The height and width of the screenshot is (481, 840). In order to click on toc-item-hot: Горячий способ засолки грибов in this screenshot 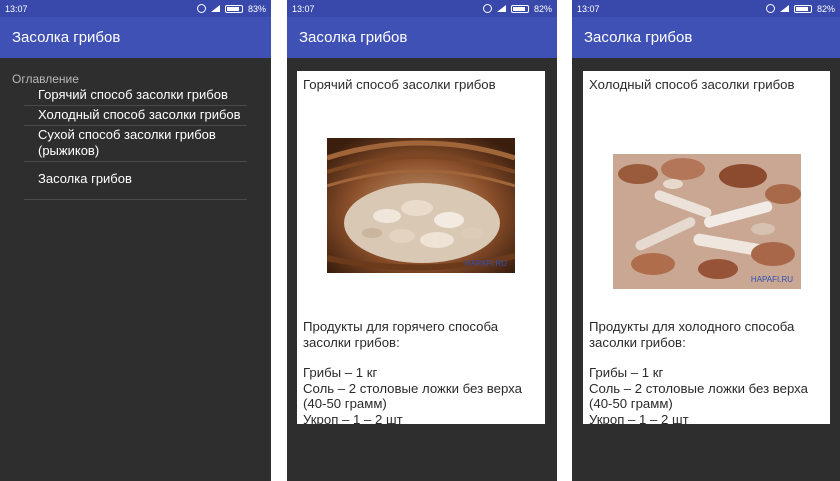, I will do `click(135, 96)`.